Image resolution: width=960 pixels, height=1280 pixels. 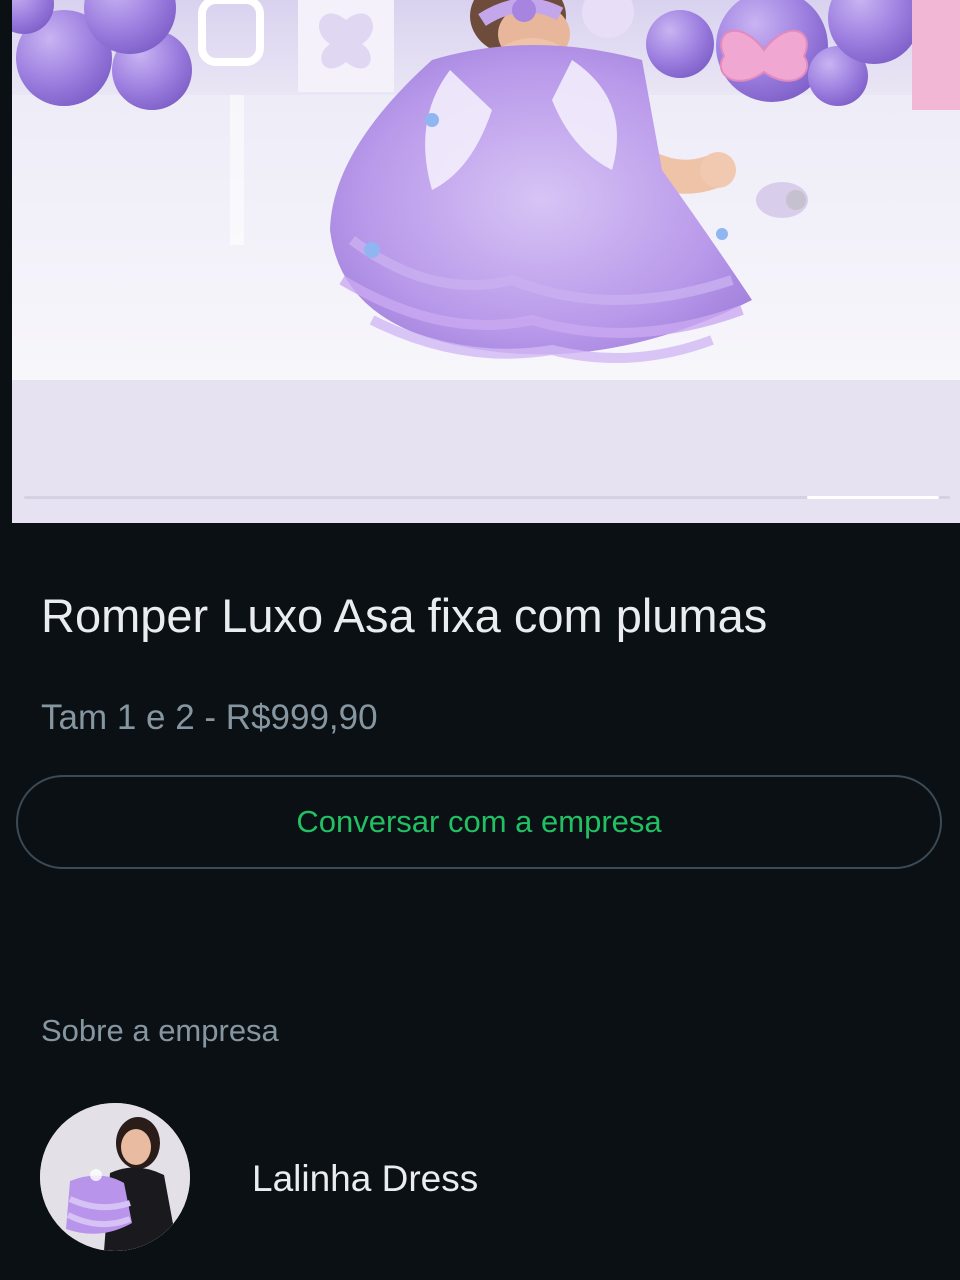 What do you see at coordinates (873, 497) in the screenshot?
I see `carousel-progress-indicator` at bounding box center [873, 497].